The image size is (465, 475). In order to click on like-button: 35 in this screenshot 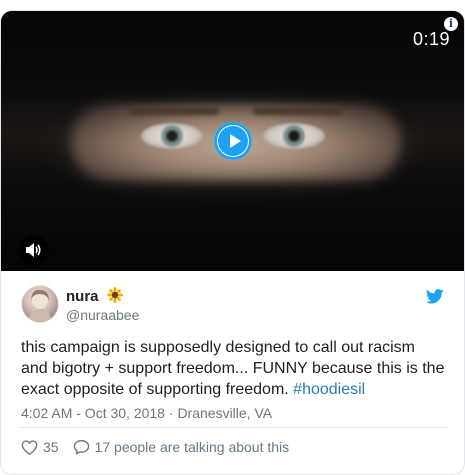, I will do `click(40, 447)`.